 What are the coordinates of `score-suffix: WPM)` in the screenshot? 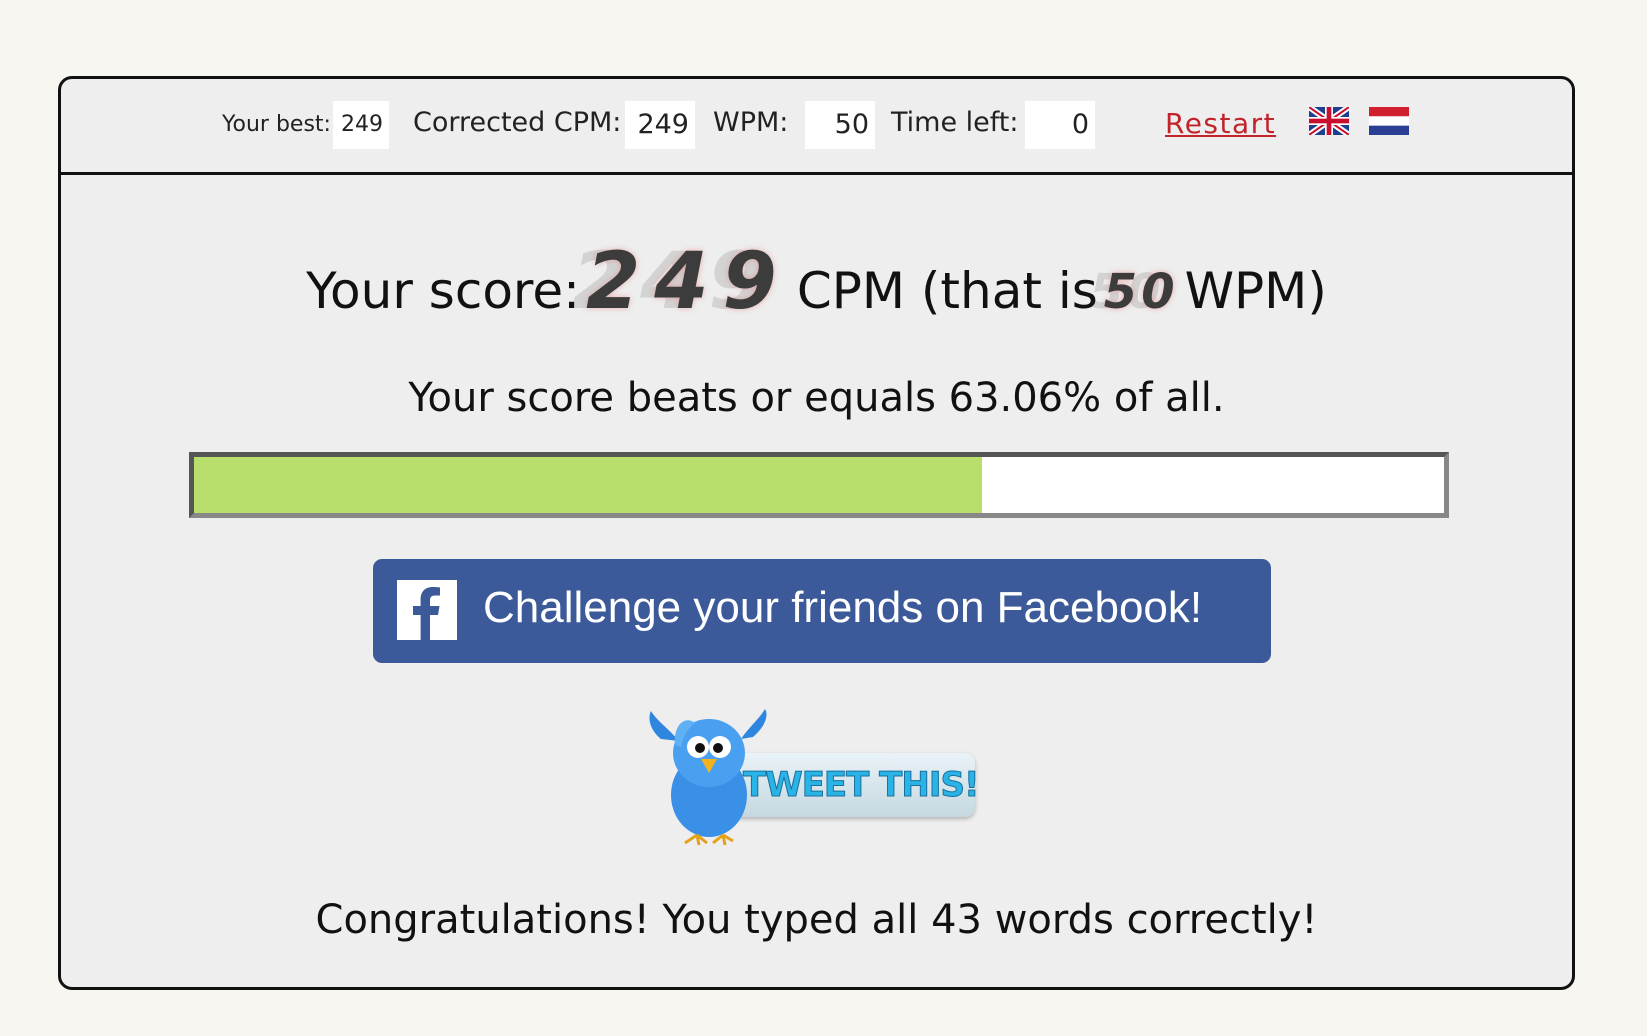 It's located at (1255, 291).